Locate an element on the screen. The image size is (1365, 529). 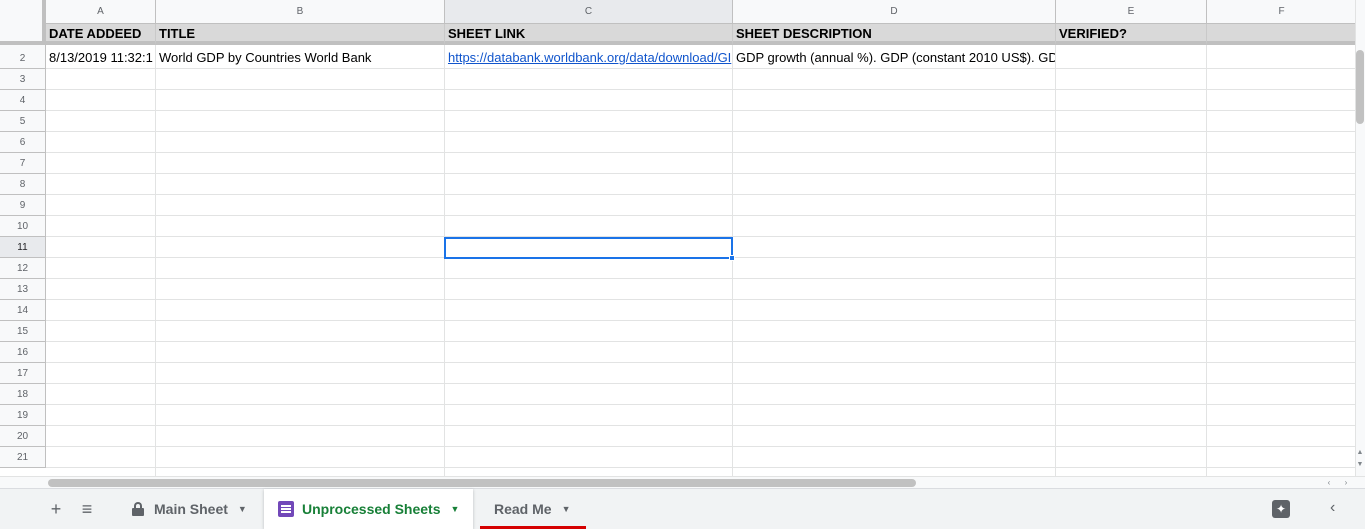
row-header-21: 21 is located at coordinates (23, 457).